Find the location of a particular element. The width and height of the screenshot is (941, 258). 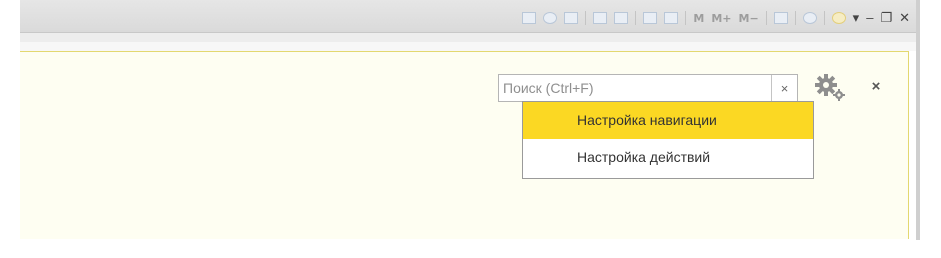

panel-icon is located at coordinates (780, 18).